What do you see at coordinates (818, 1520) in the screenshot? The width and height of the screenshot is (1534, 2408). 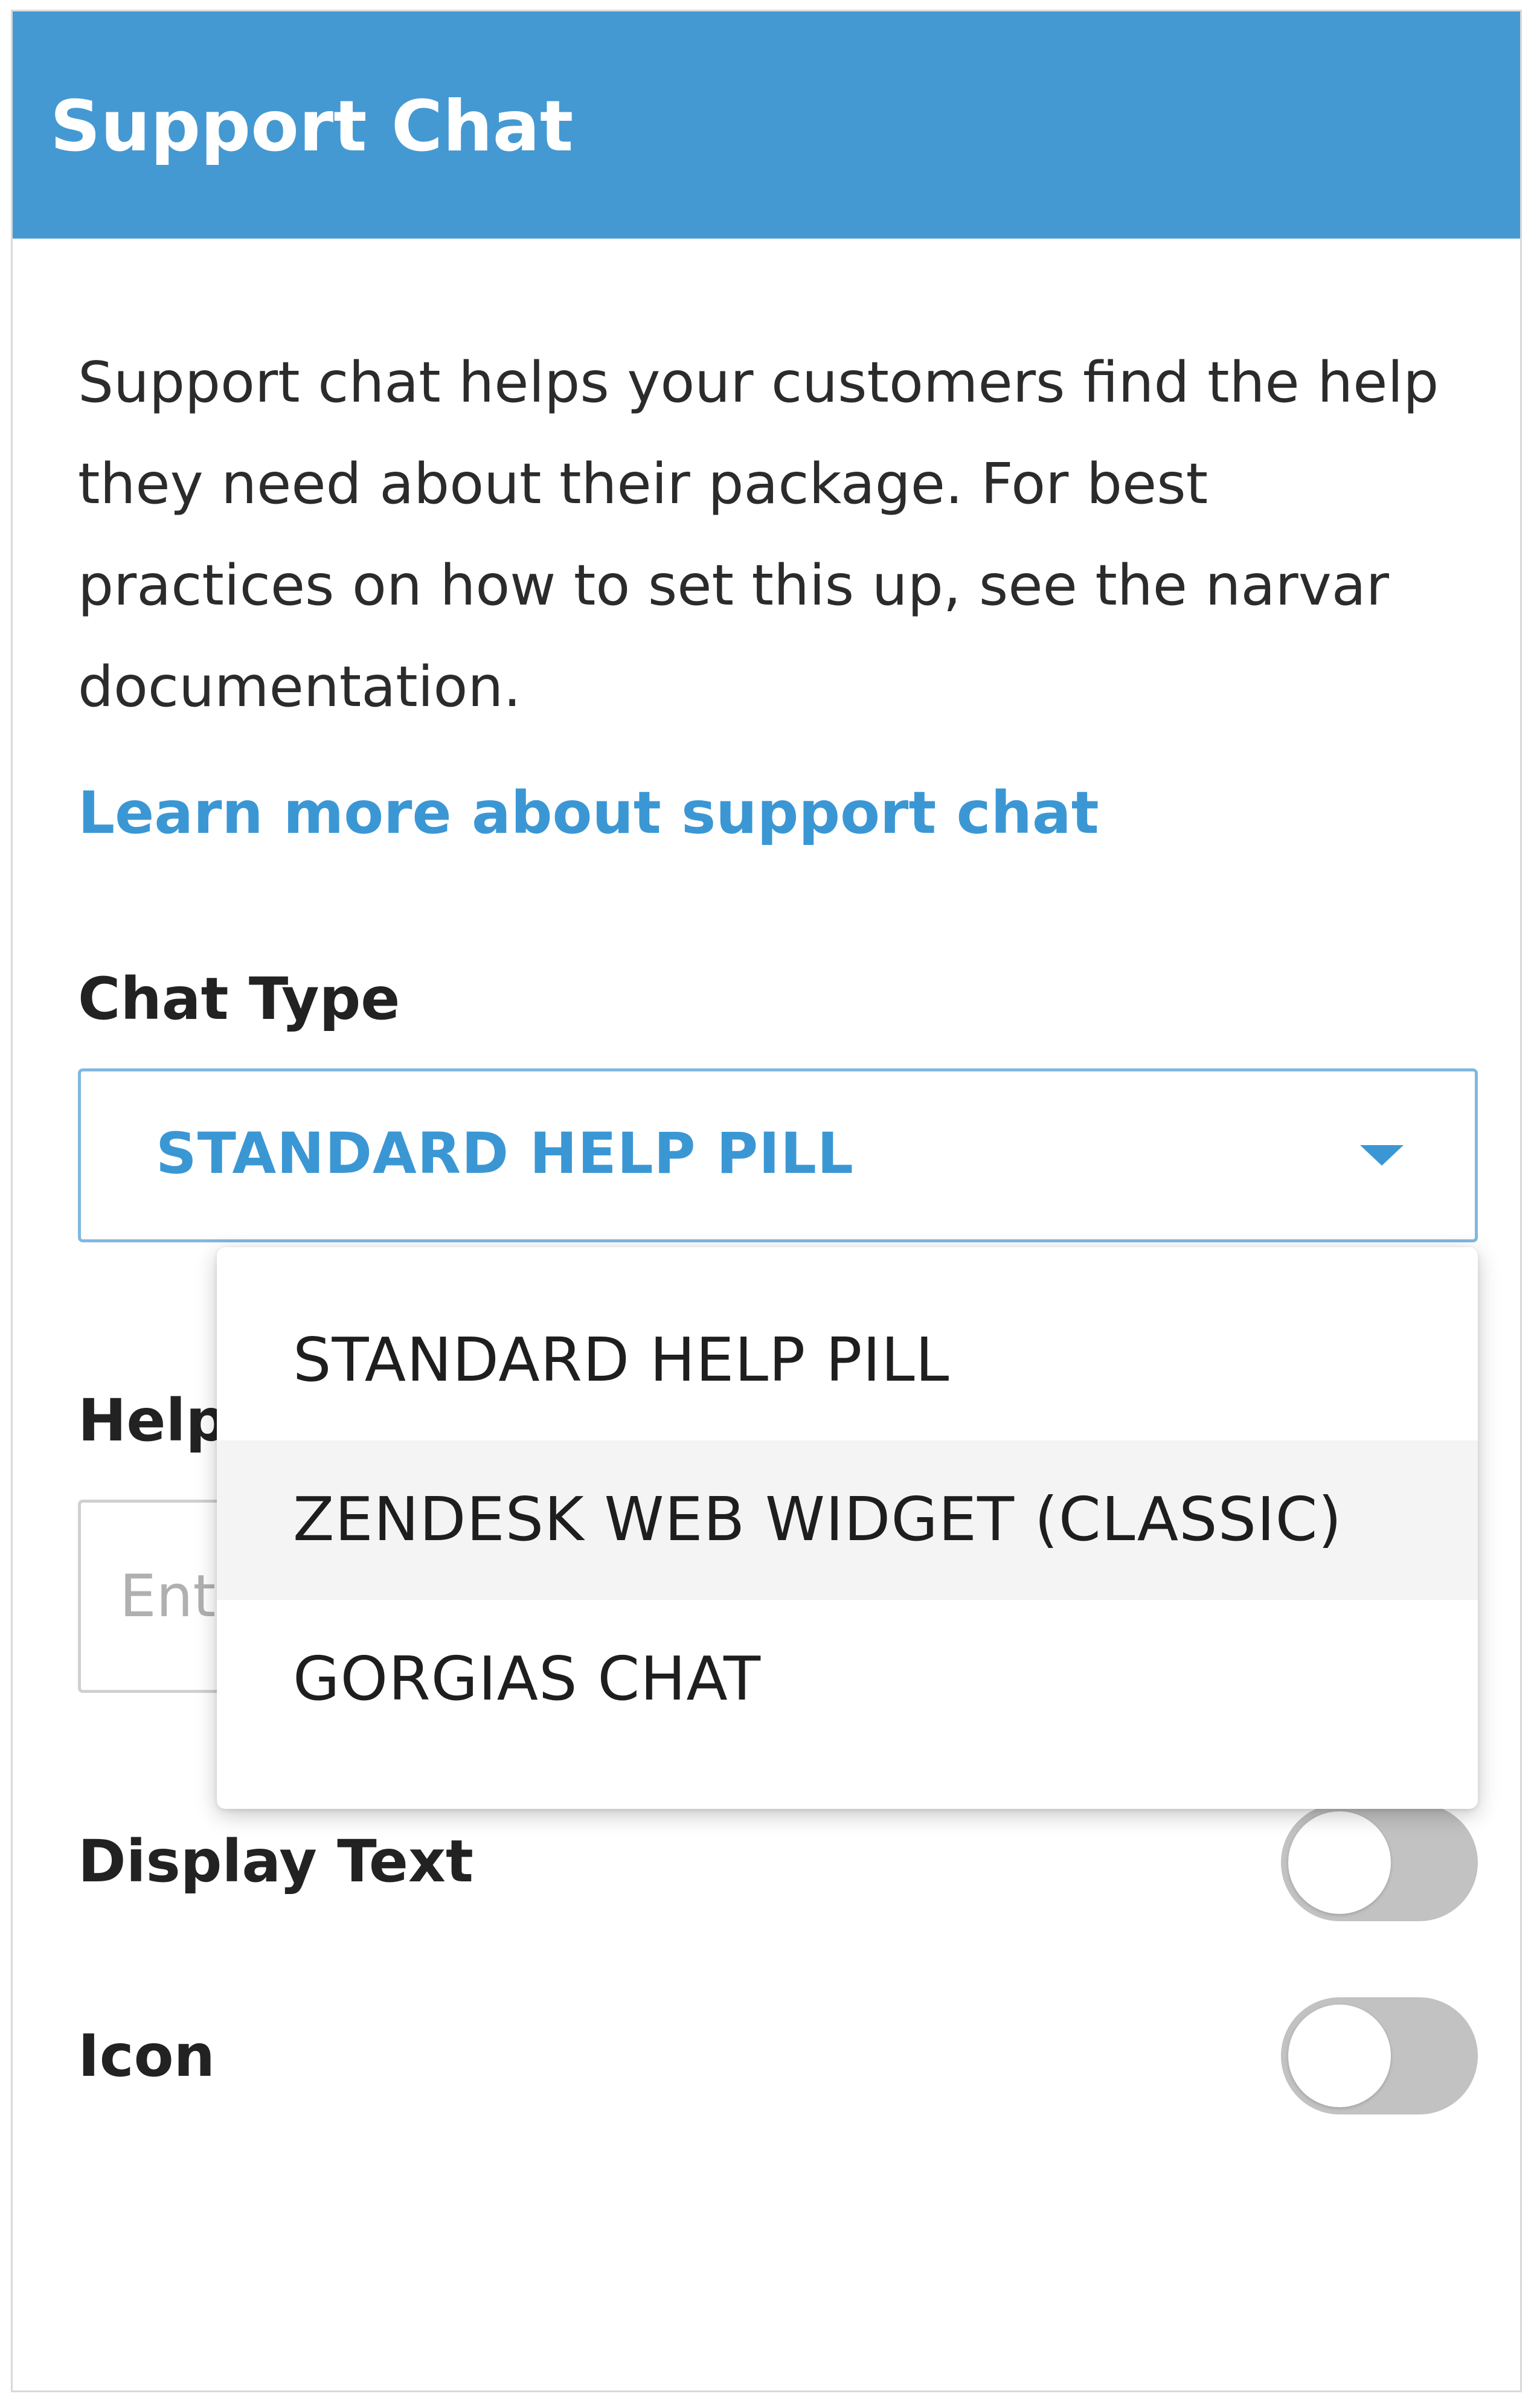 I see `dropdown-option-label: ZENDESK WEB WIDGET (CLASSIC)` at bounding box center [818, 1520].